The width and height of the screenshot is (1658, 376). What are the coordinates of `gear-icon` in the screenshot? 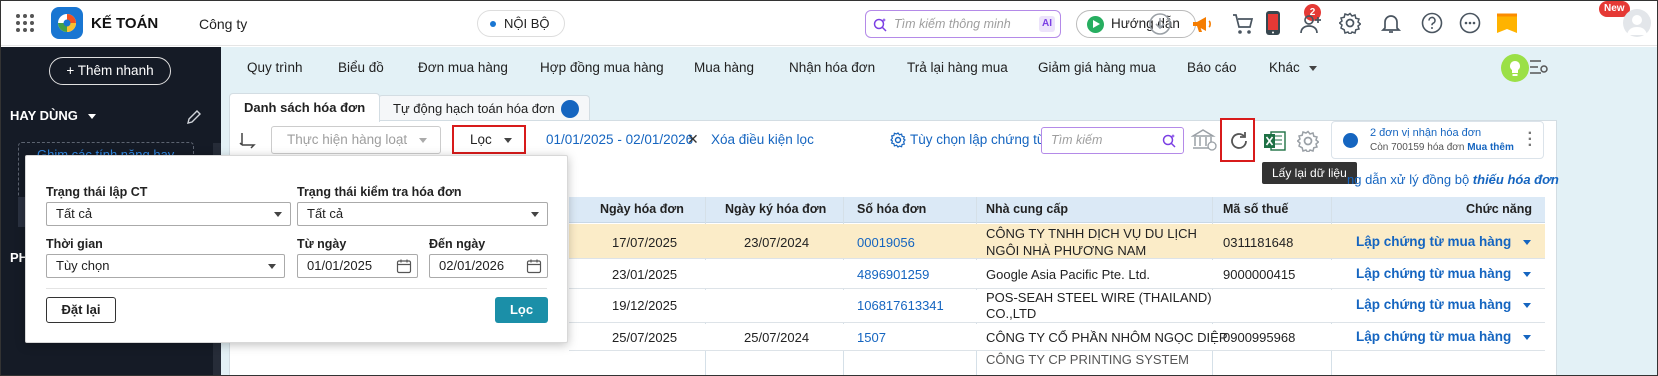 It's located at (898, 140).